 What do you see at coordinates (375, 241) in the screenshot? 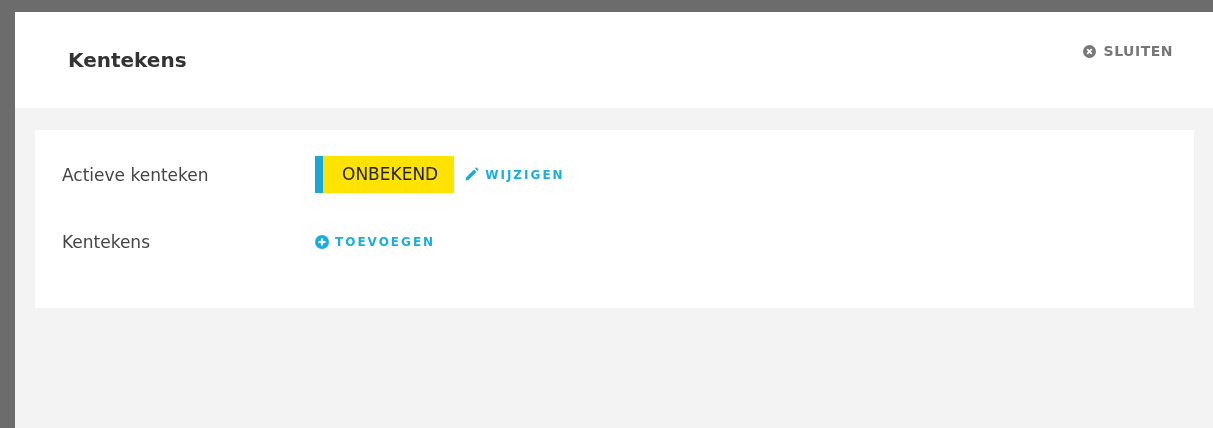
I see `add-link: TOEVOEGEN` at bounding box center [375, 241].